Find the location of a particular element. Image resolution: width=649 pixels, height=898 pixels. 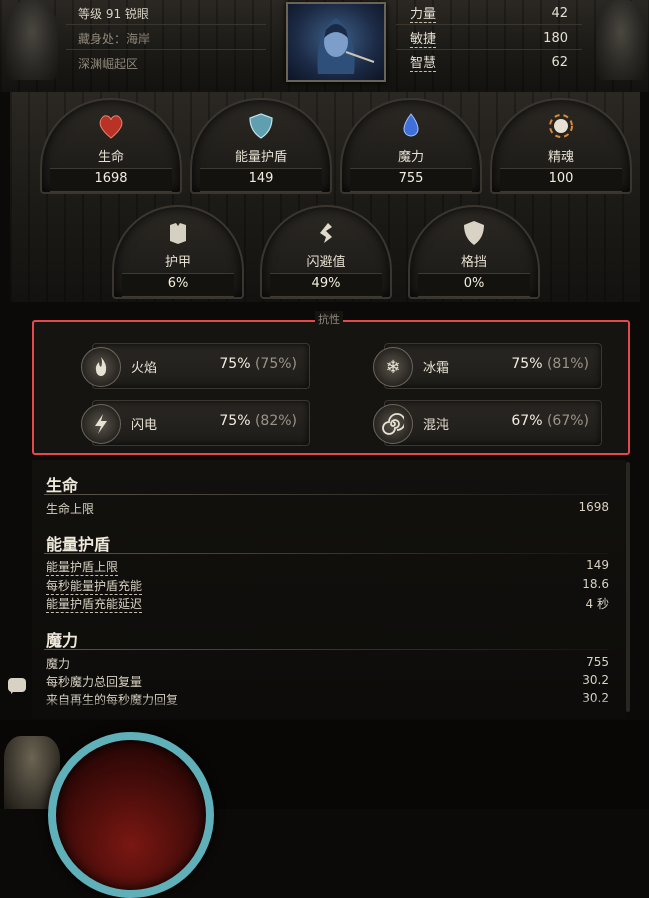

list-fade is located at coordinates (329, 709).